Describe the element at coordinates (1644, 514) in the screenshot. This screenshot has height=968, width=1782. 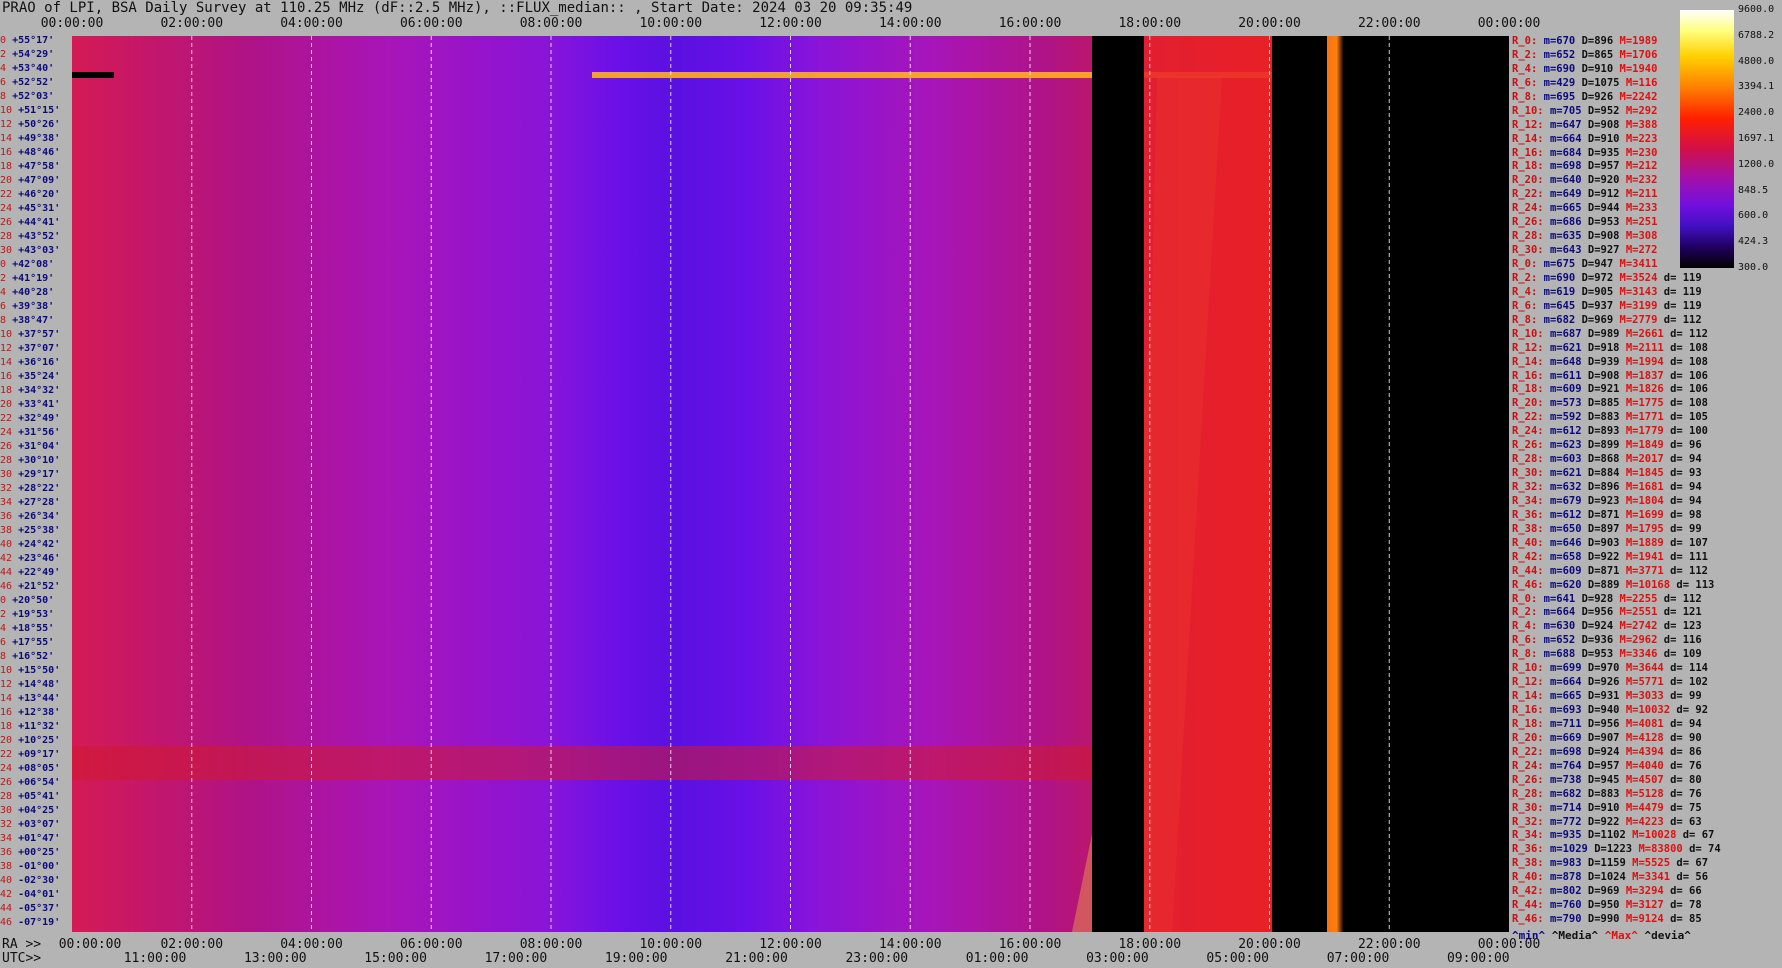
I see `stats-max: M=1699` at that location.